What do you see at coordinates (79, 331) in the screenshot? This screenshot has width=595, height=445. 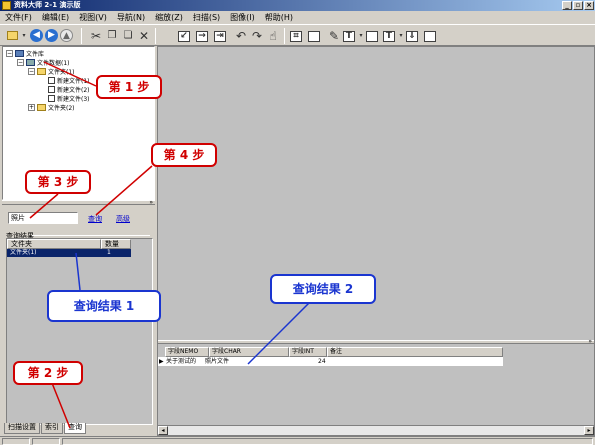 I see `result-grid: 文件夹 数量 文件夹(1) 1` at bounding box center [79, 331].